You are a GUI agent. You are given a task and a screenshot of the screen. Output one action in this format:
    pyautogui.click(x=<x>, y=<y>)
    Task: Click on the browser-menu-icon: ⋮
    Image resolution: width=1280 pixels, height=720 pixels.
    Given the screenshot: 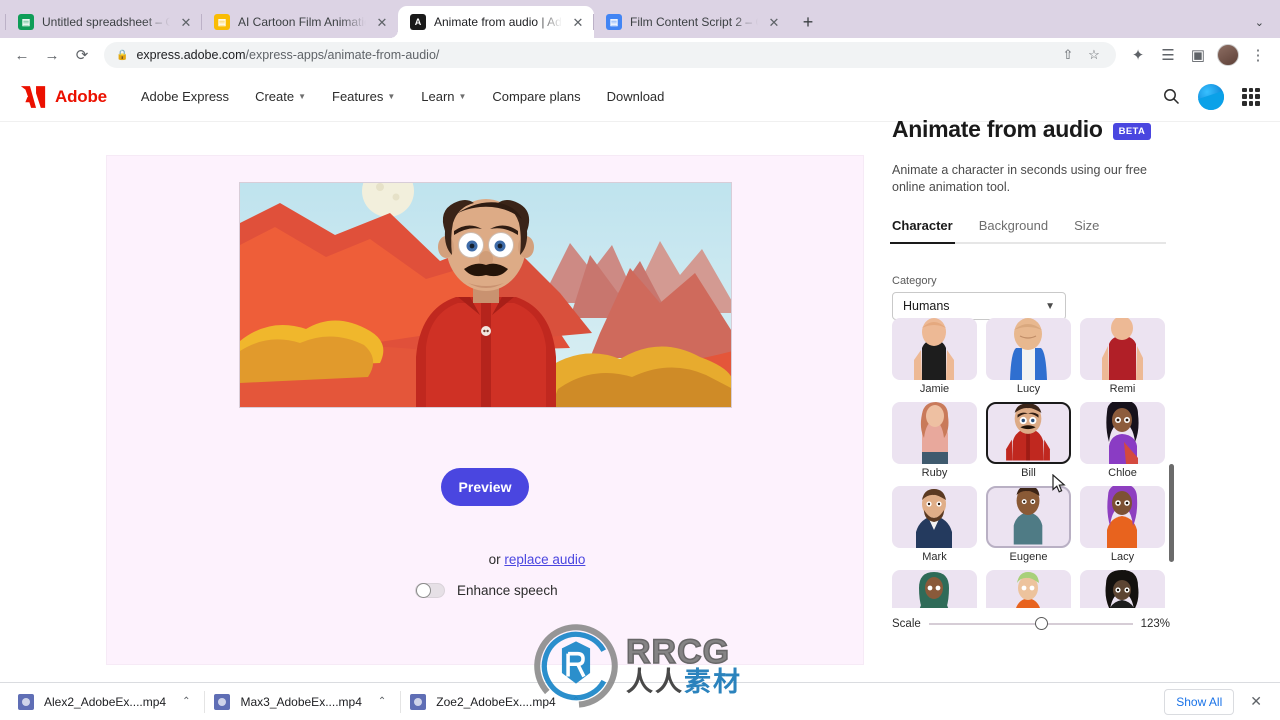 What is the action you would take?
    pyautogui.click(x=1258, y=55)
    